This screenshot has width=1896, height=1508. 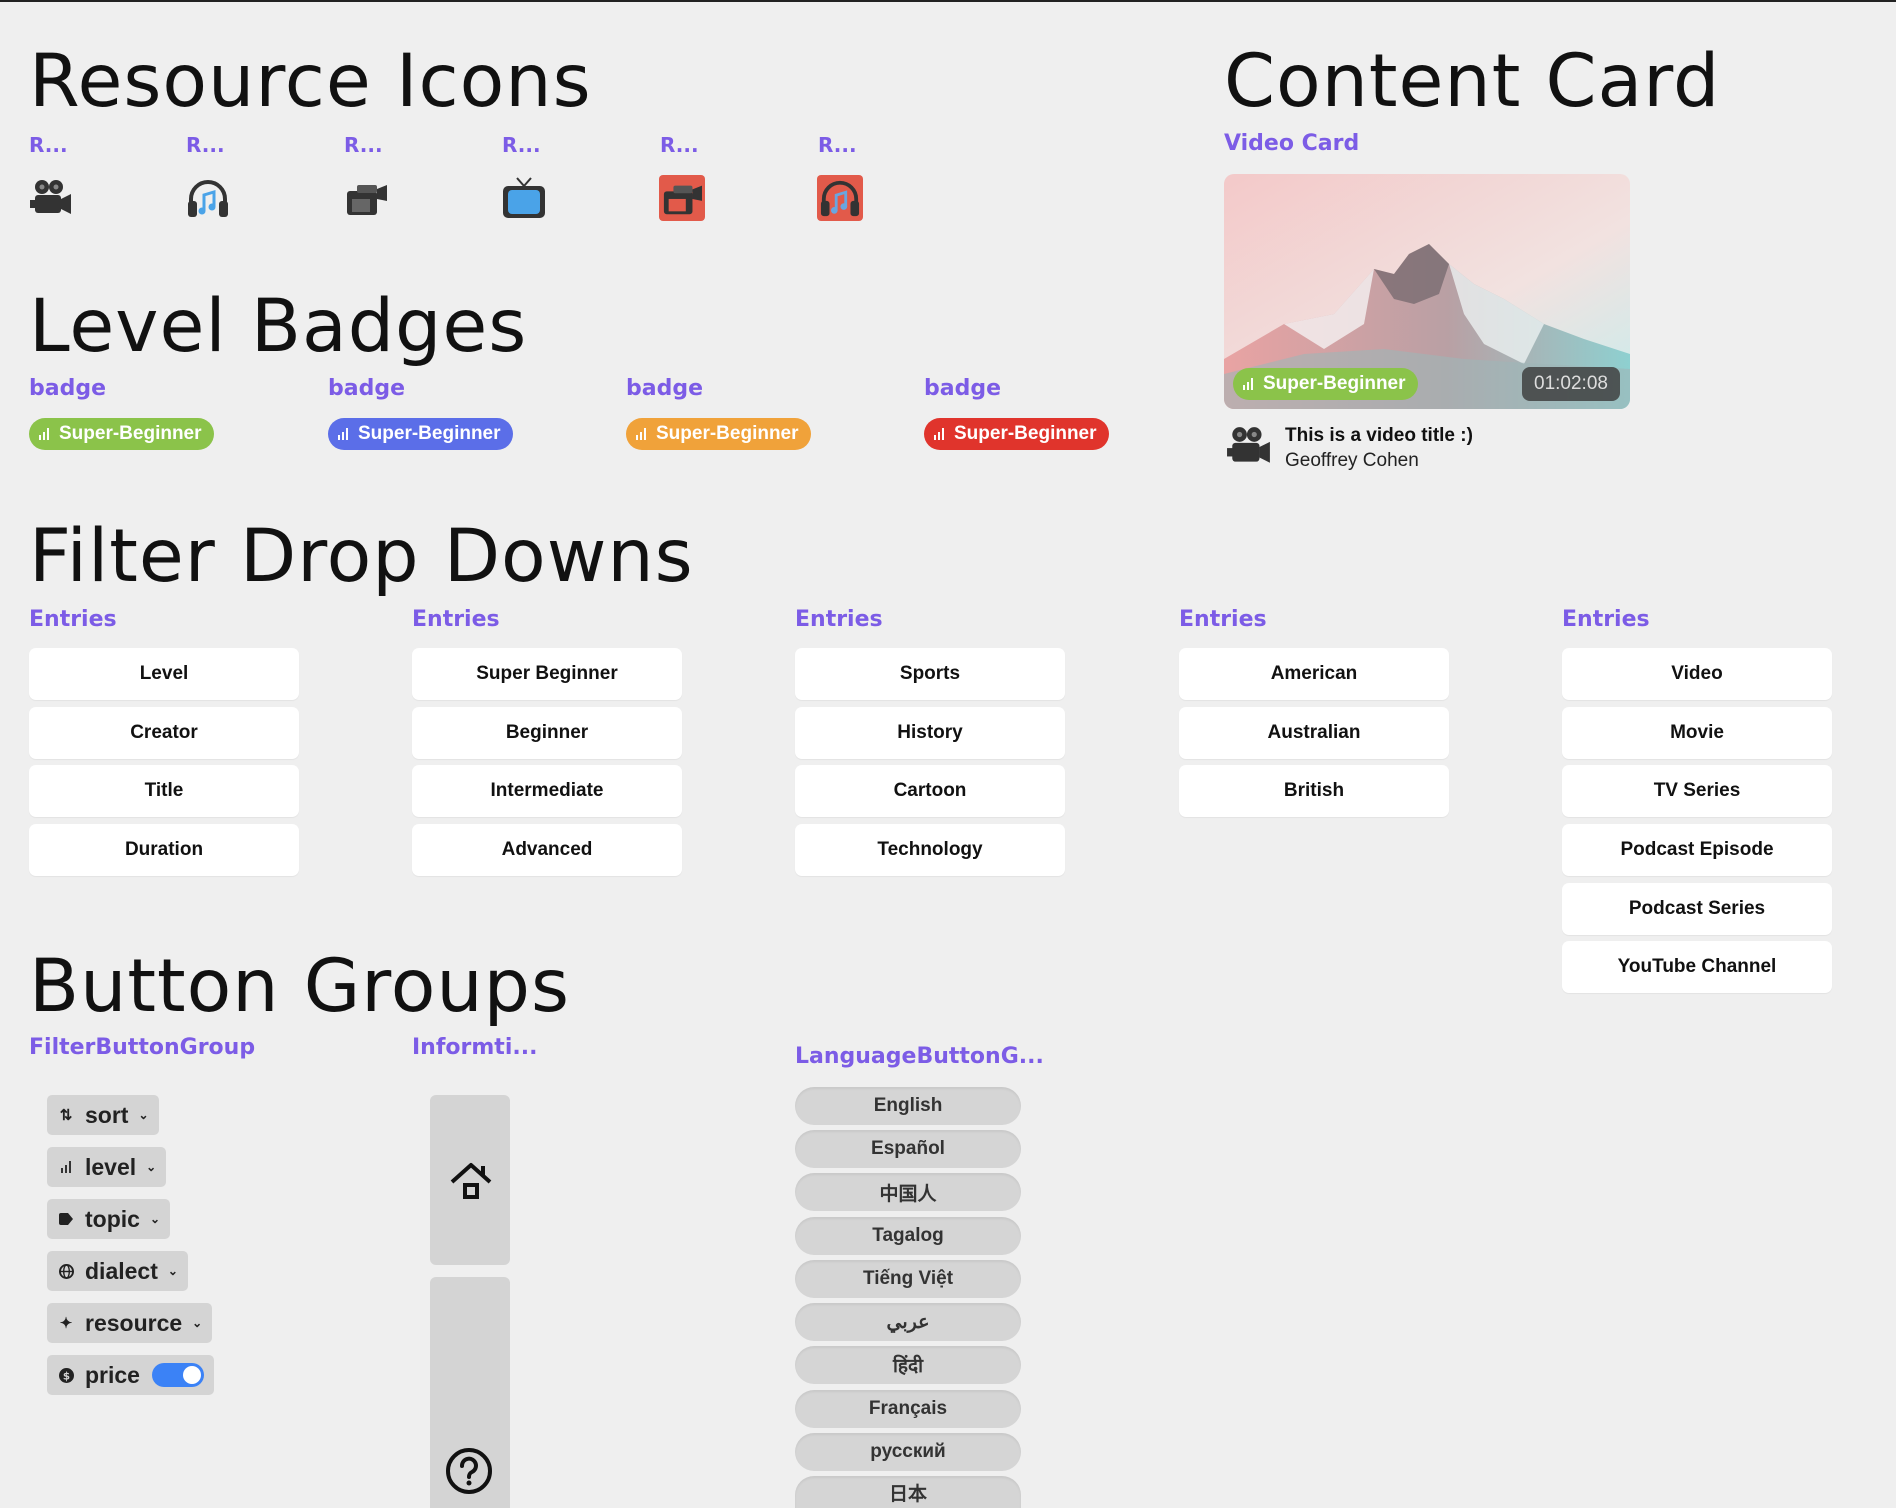 What do you see at coordinates (547, 674) in the screenshot?
I see `dropdown-entry: Super Beginner` at bounding box center [547, 674].